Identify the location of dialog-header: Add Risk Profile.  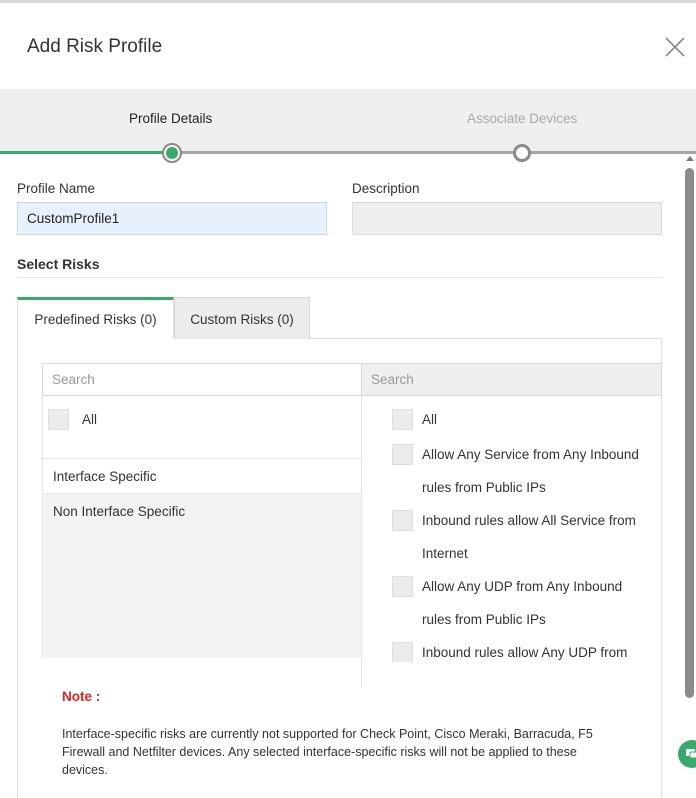
(348, 46).